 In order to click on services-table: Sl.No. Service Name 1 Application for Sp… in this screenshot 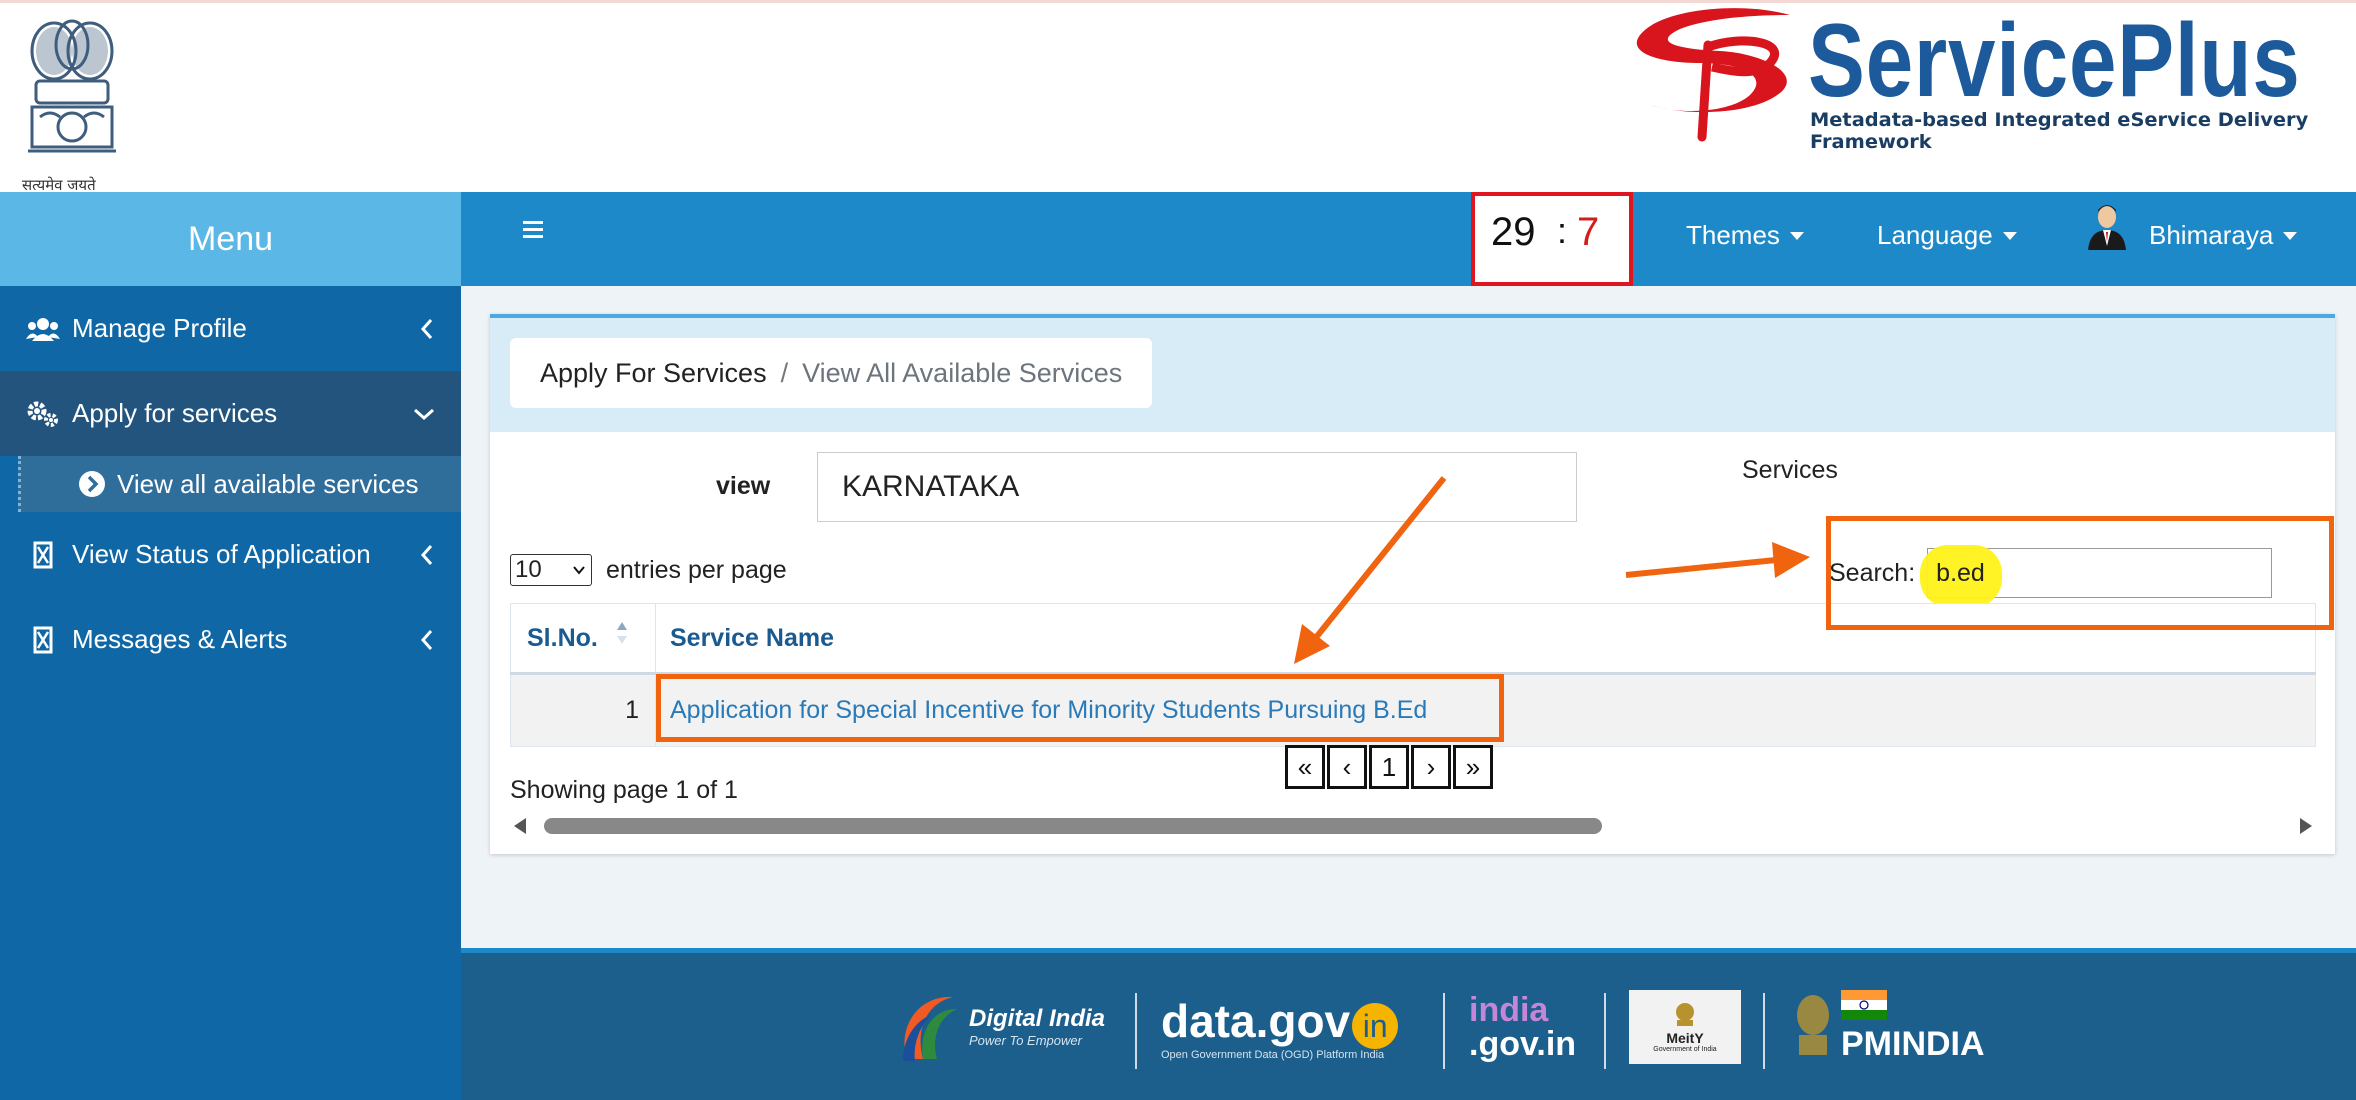, I will do `click(1413, 675)`.